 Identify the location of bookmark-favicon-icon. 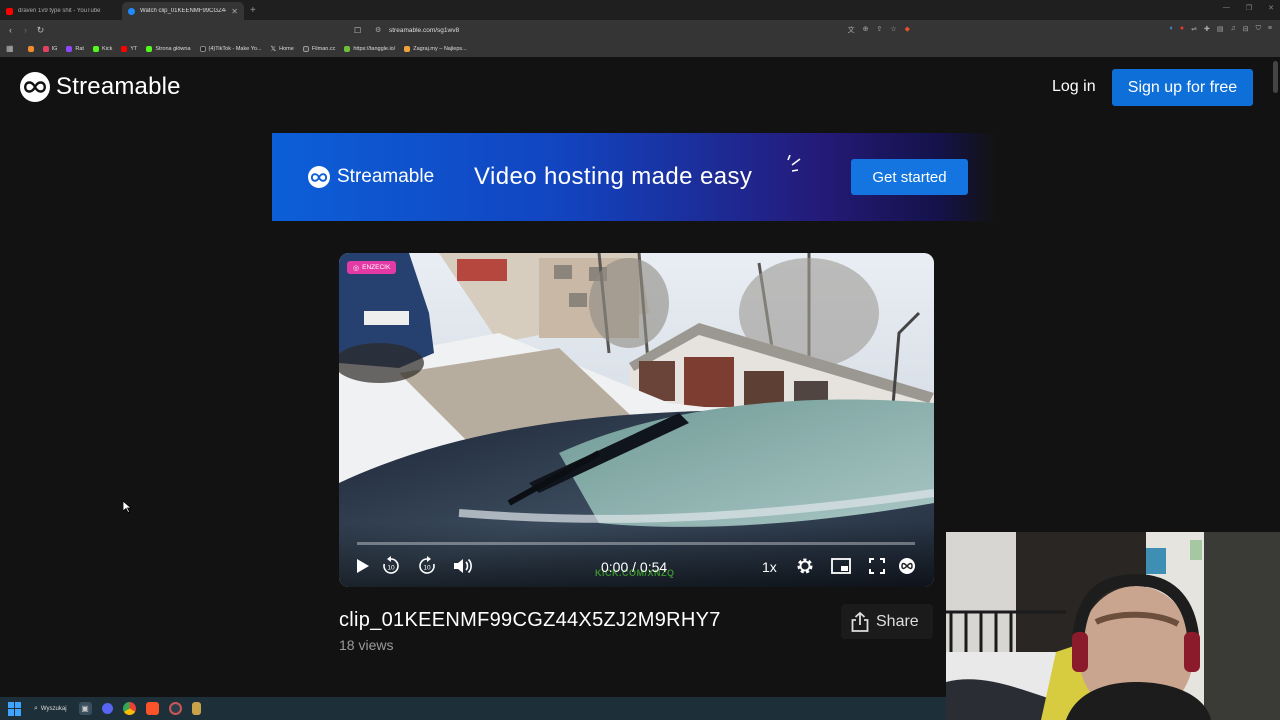
(30, 48).